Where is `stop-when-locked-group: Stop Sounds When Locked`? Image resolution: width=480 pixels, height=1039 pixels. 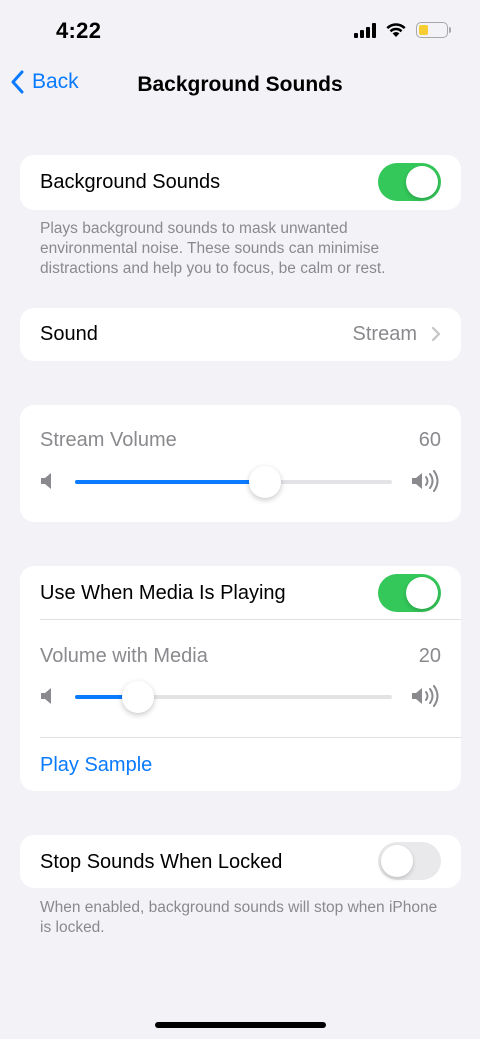
stop-when-locked-group: Stop Sounds When Locked is located at coordinates (240, 861).